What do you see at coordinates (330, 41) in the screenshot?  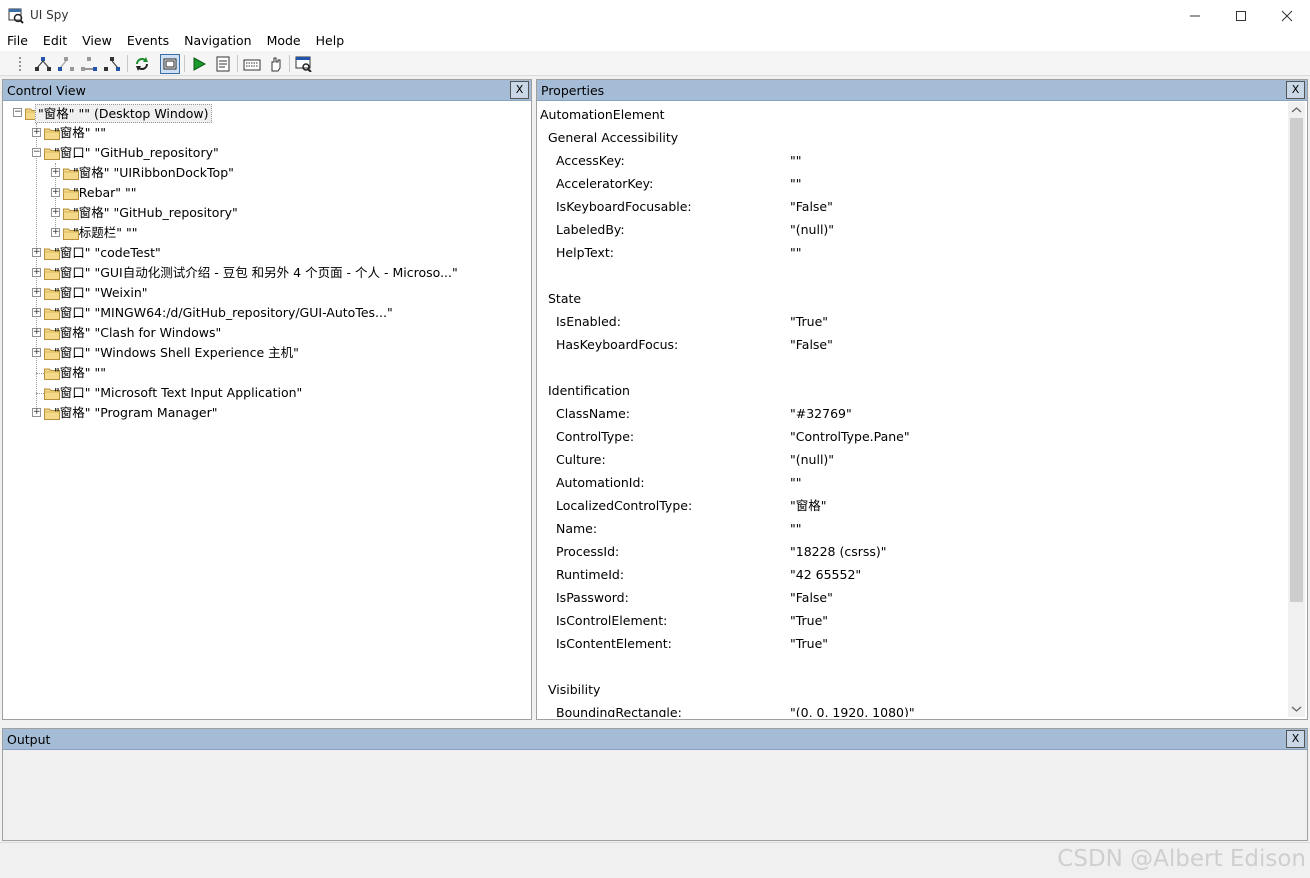 I see `menu-help: Help` at bounding box center [330, 41].